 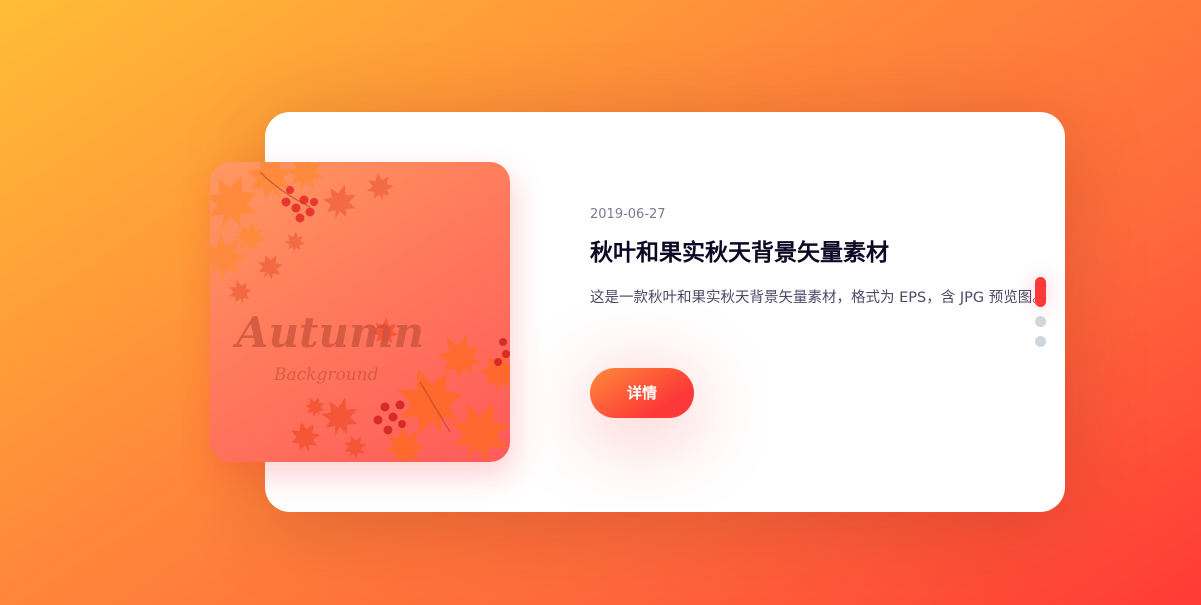 I want to click on autumn-art-subtitle: Background, so click(x=326, y=375).